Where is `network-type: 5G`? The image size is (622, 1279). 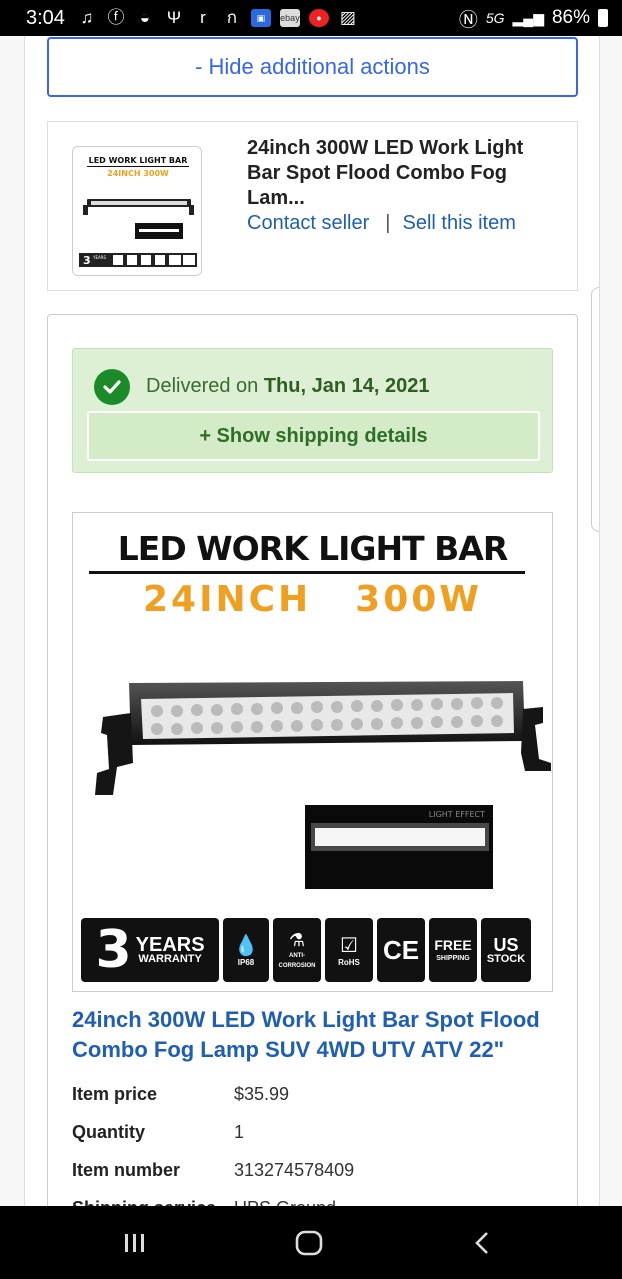
network-type: 5G is located at coordinates (495, 18).